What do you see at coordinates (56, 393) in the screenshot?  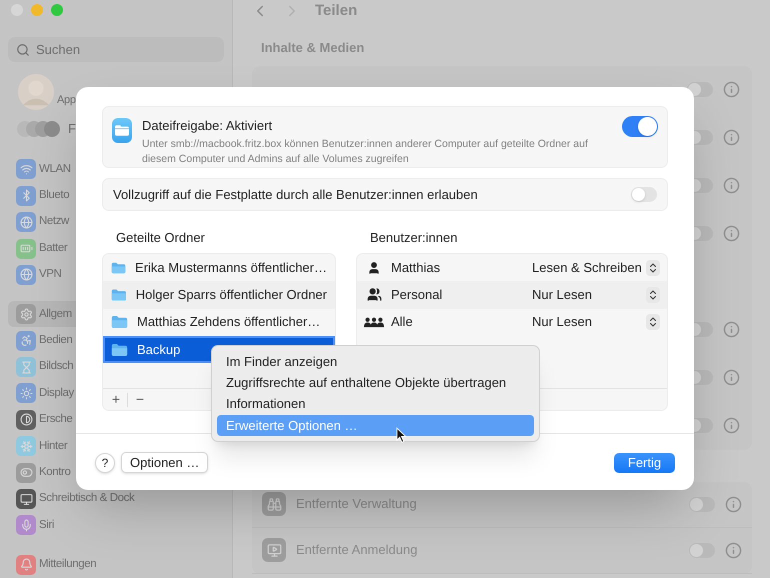 I see `sidebar-label: Display` at bounding box center [56, 393].